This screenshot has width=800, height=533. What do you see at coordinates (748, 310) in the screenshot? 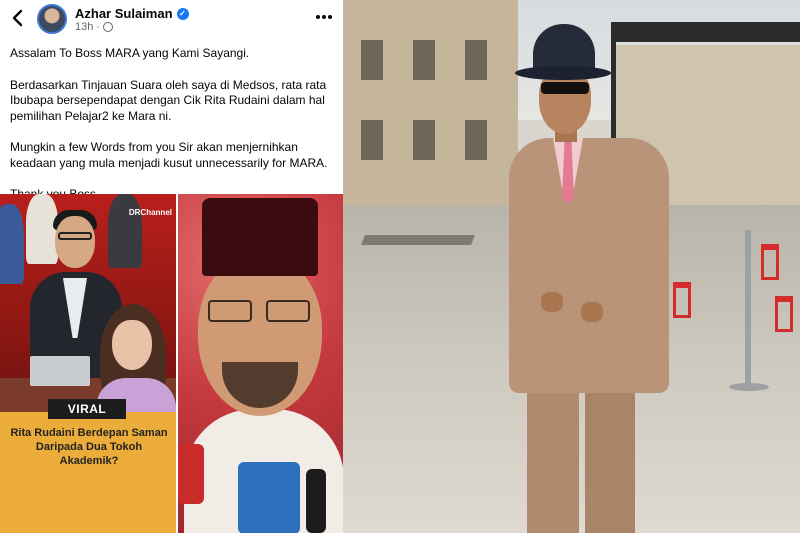
I see `table-stand` at bounding box center [748, 310].